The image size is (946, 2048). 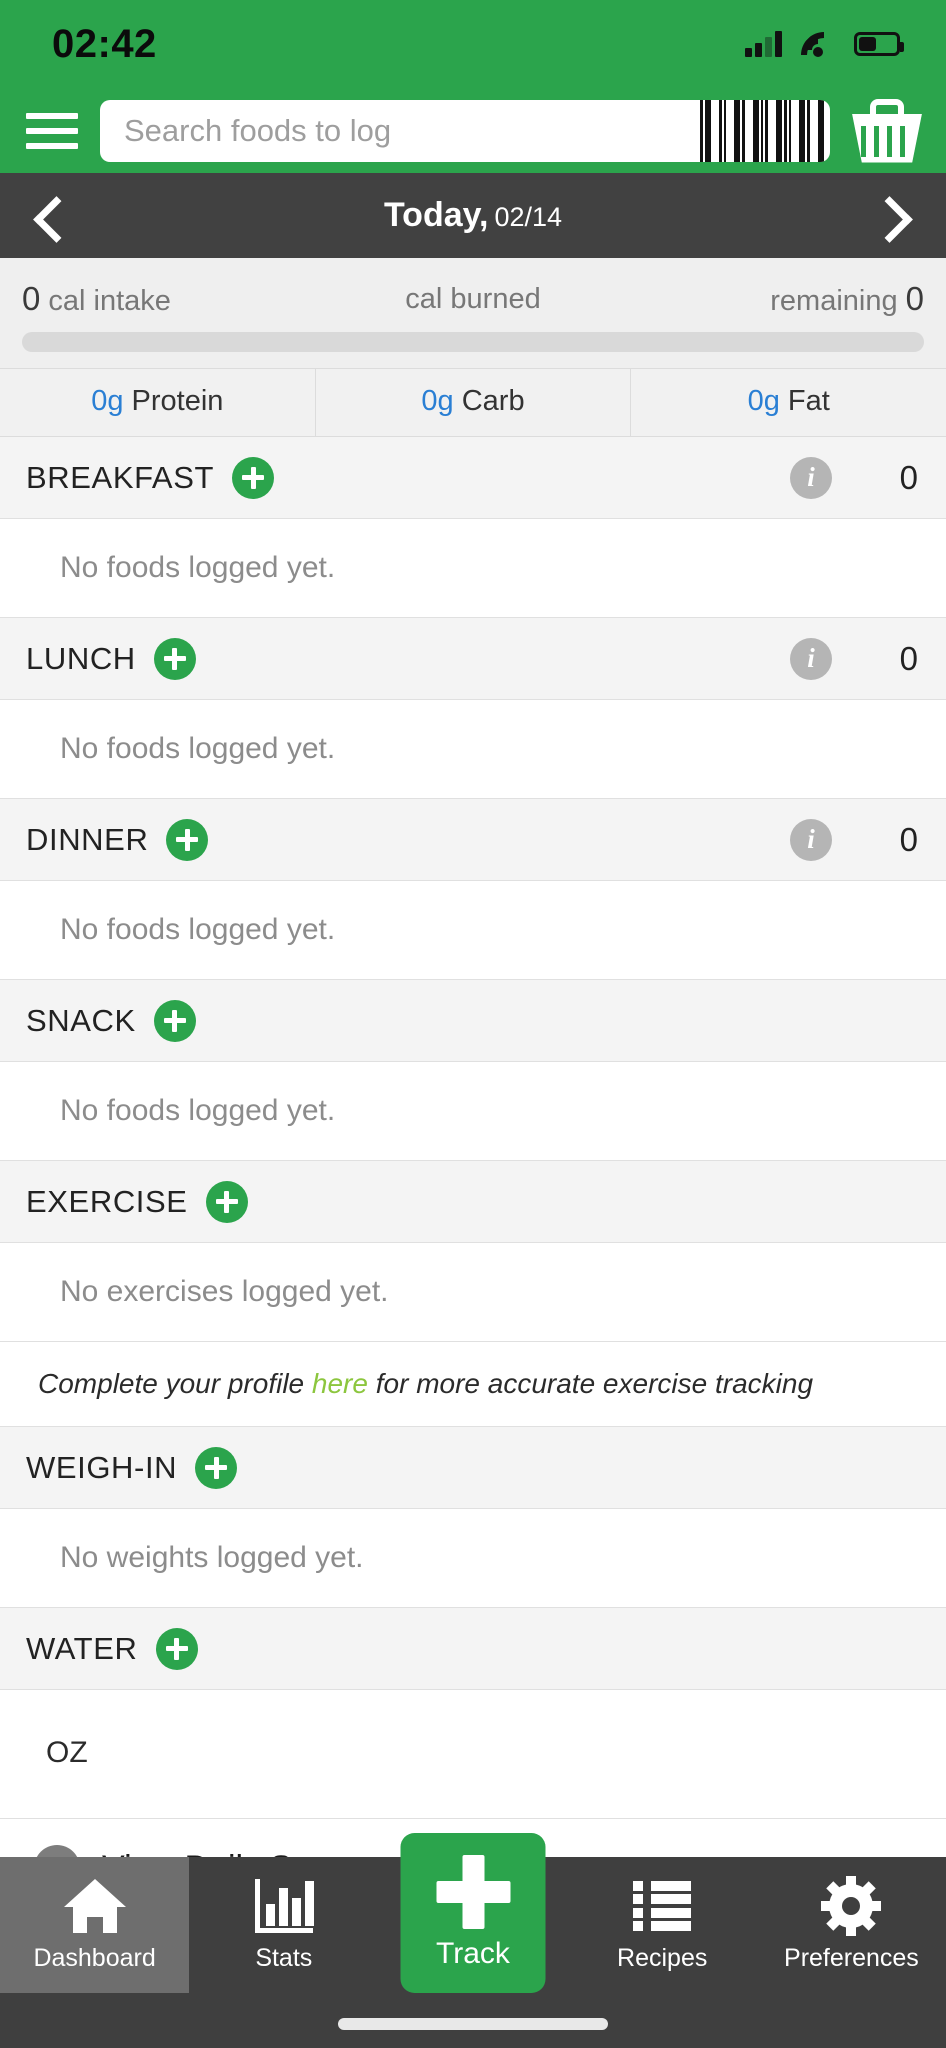 I want to click on section-header-breakfast: BREAKFAST i 0, so click(x=473, y=478).